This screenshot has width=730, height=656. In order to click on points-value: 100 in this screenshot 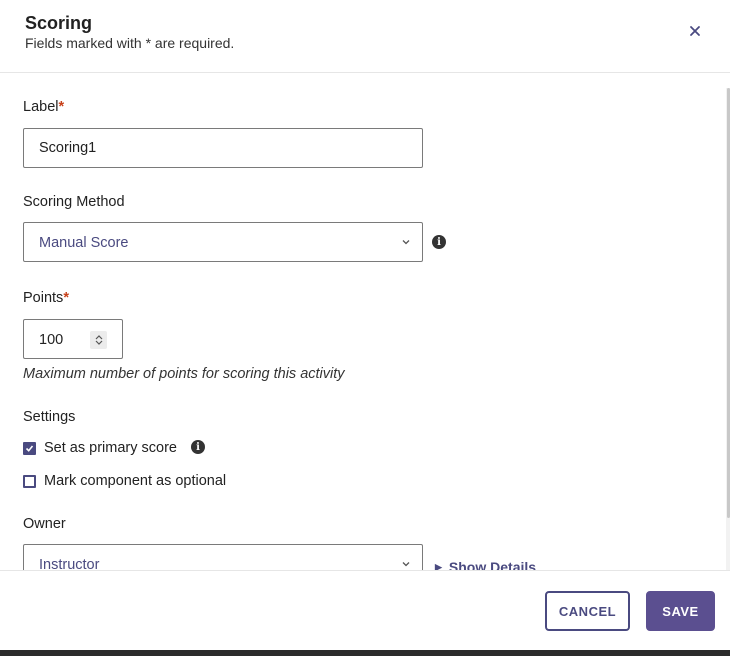, I will do `click(51, 340)`.